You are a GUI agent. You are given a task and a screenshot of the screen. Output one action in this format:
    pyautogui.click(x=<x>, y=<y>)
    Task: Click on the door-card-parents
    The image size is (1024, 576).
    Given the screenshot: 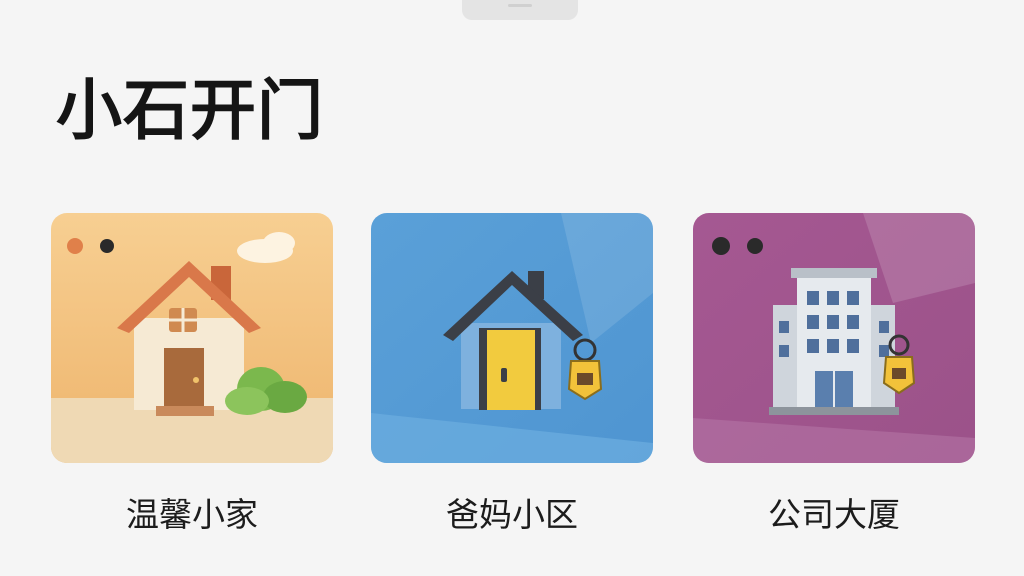 What is the action you would take?
    pyautogui.click(x=512, y=338)
    